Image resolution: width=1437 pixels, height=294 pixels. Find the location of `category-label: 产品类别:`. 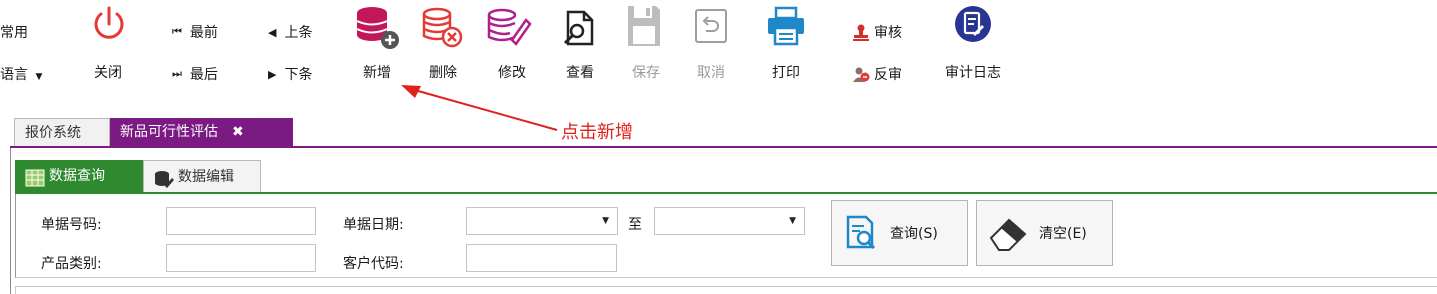

category-label: 产品类别: is located at coordinates (71, 264).